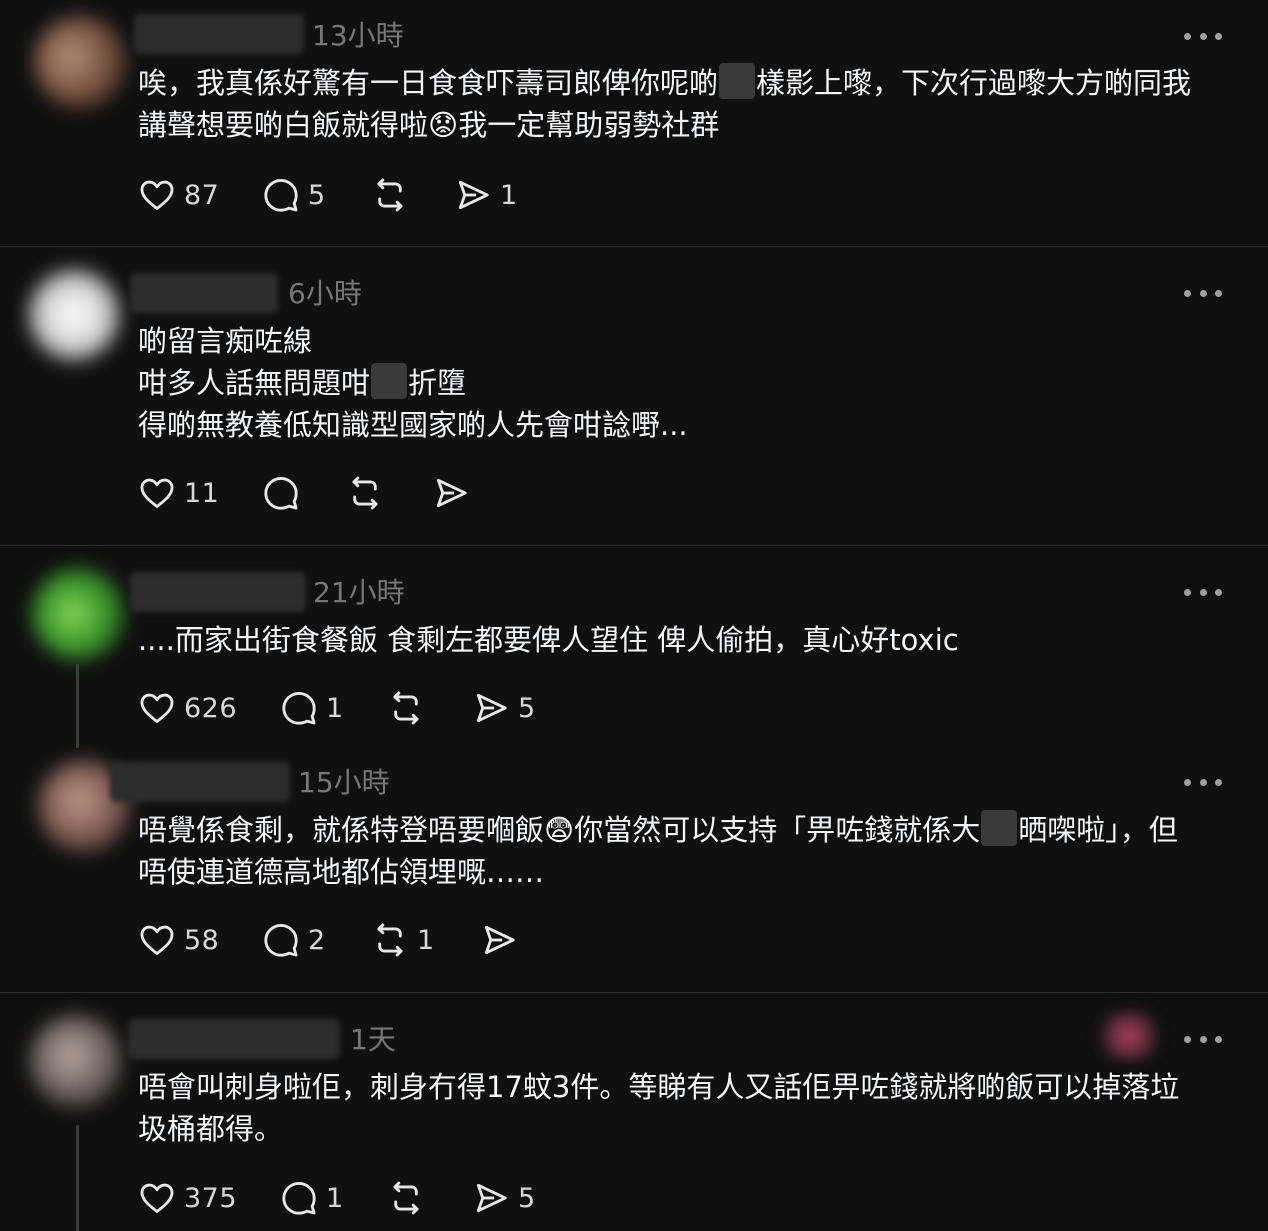  I want to click on reply-button: 5, so click(294, 195).